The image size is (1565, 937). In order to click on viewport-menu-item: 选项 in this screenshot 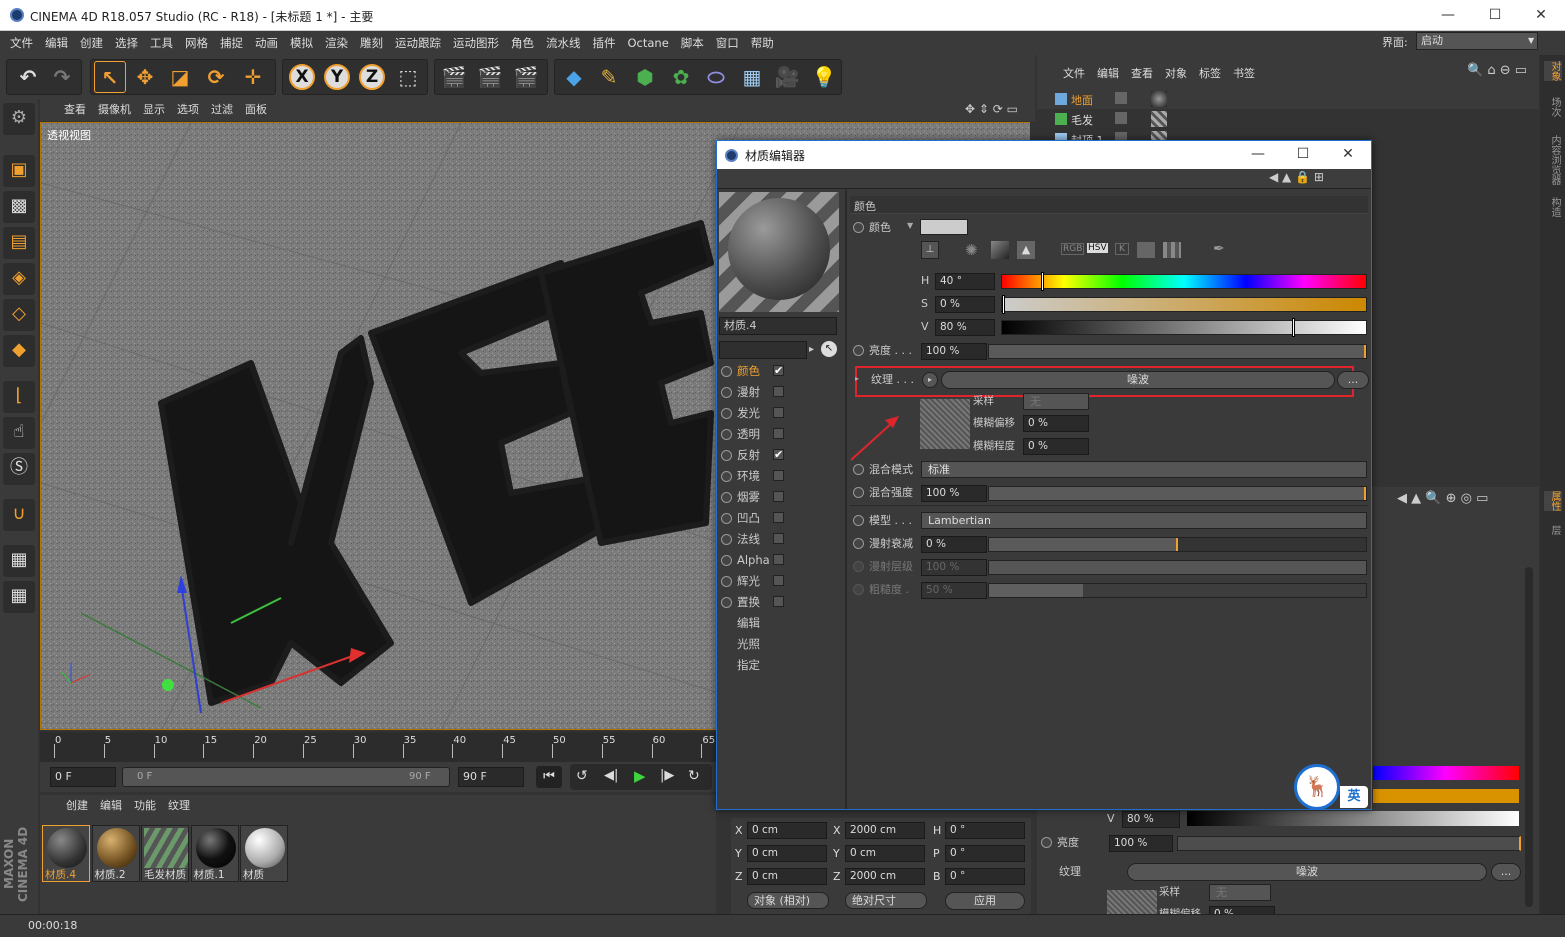, I will do `click(188, 110)`.